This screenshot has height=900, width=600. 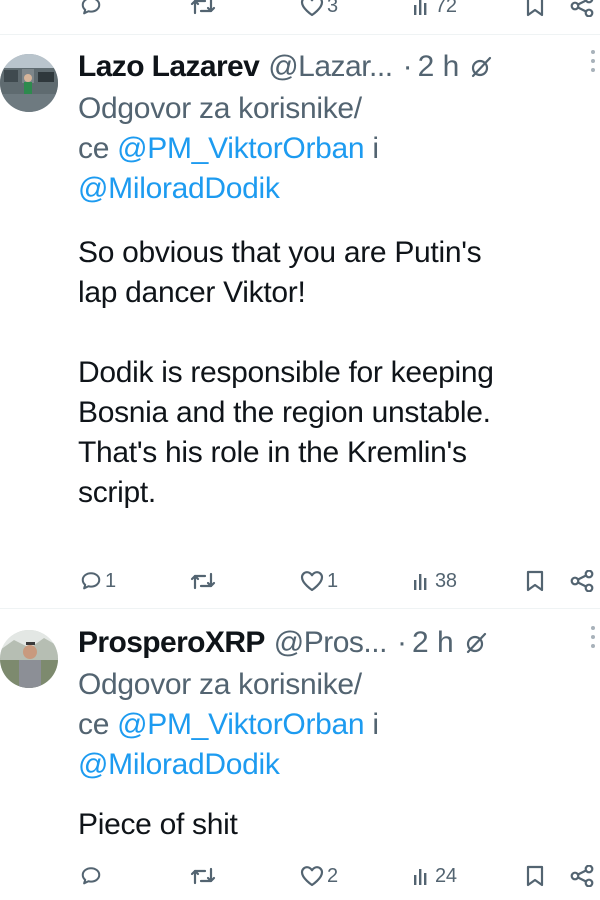 I want to click on tweet-actions: 1 1 38, so click(x=300, y=581).